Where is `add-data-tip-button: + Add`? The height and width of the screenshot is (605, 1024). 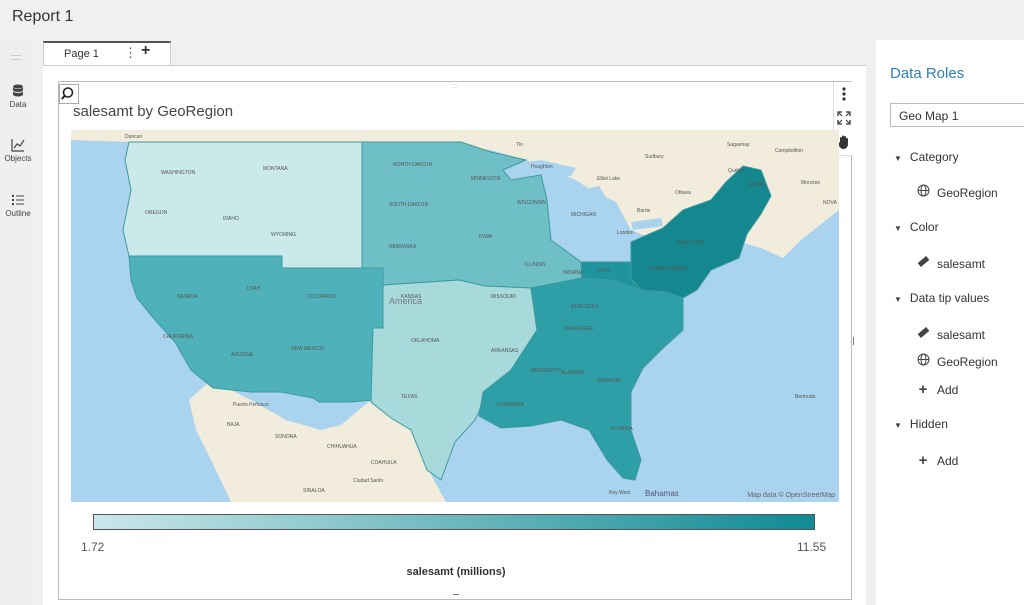 add-data-tip-button: + Add is located at coordinates (937, 389).